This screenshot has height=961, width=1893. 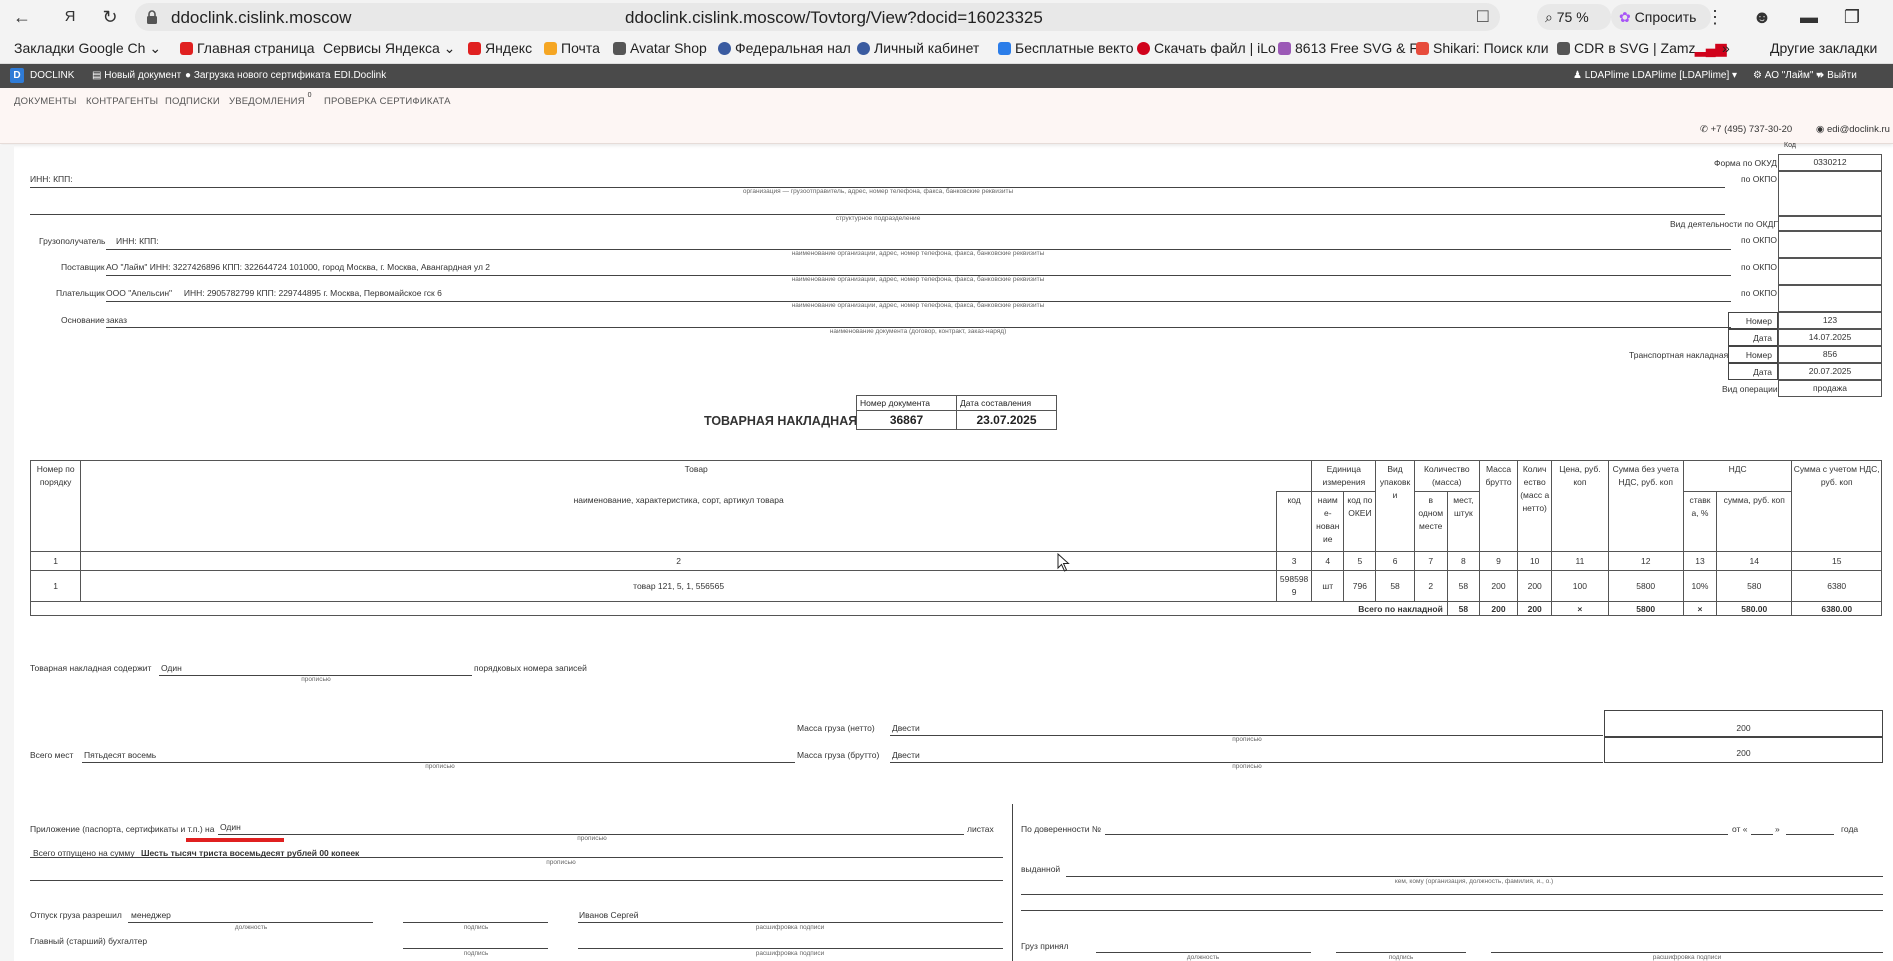 What do you see at coordinates (906, 403) in the screenshot?
I see `doc-number-label: Номер документа` at bounding box center [906, 403].